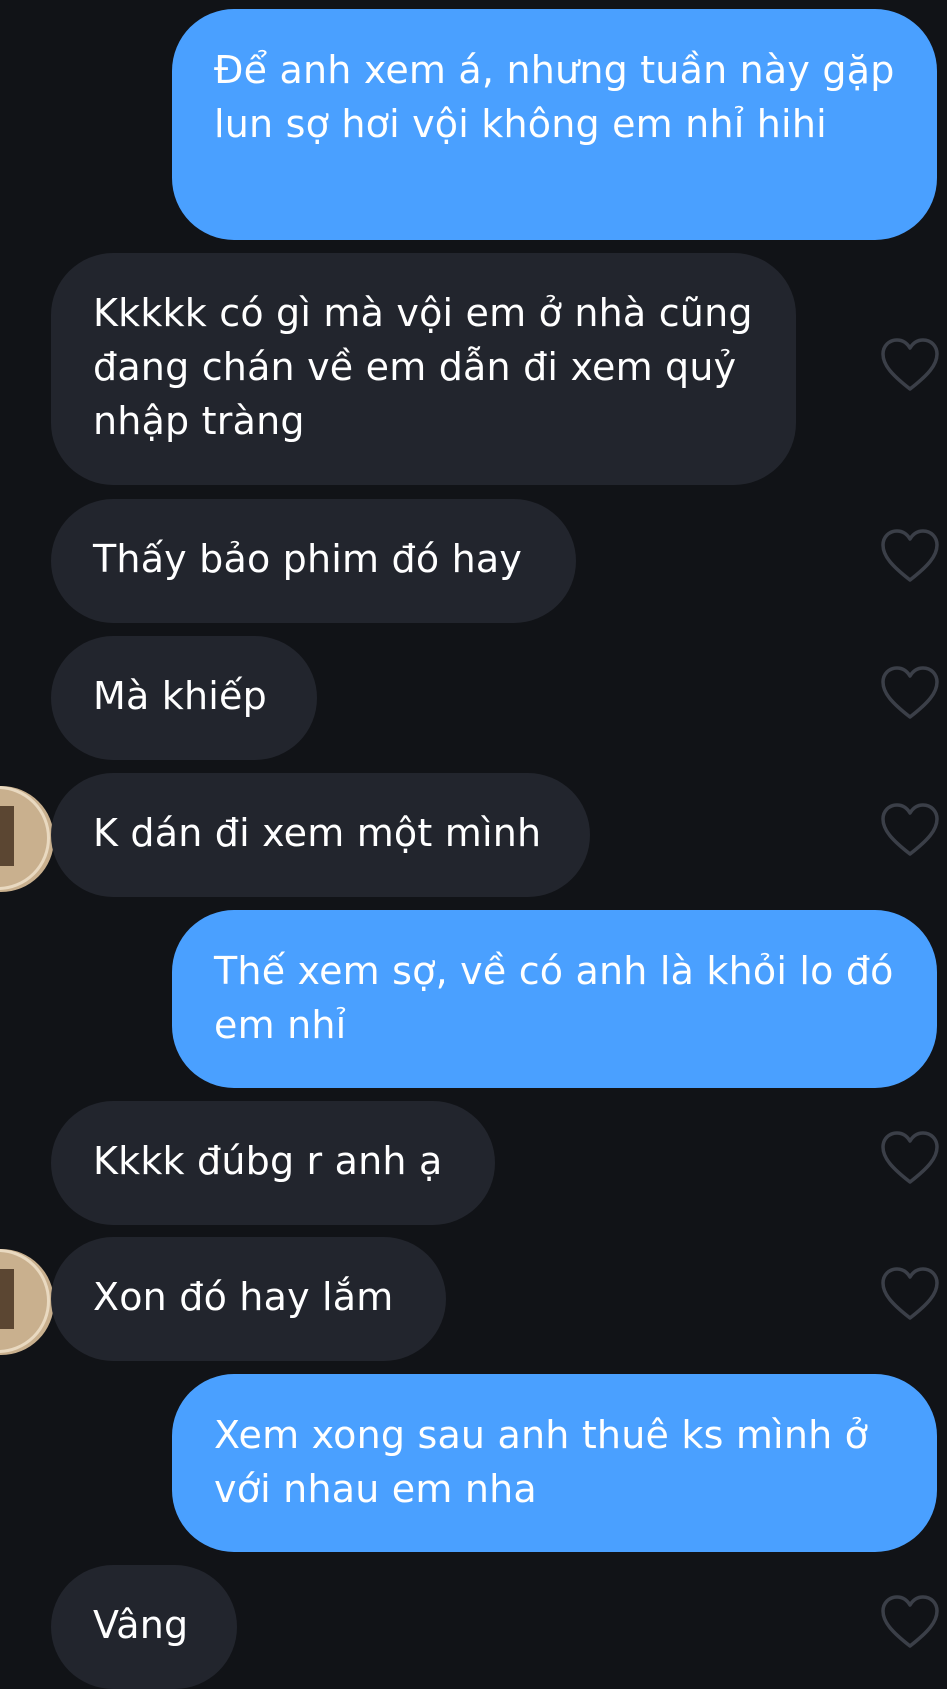 This screenshot has width=947, height=1689. What do you see at coordinates (180, 696) in the screenshot?
I see `message-text: Mà khiếp` at bounding box center [180, 696].